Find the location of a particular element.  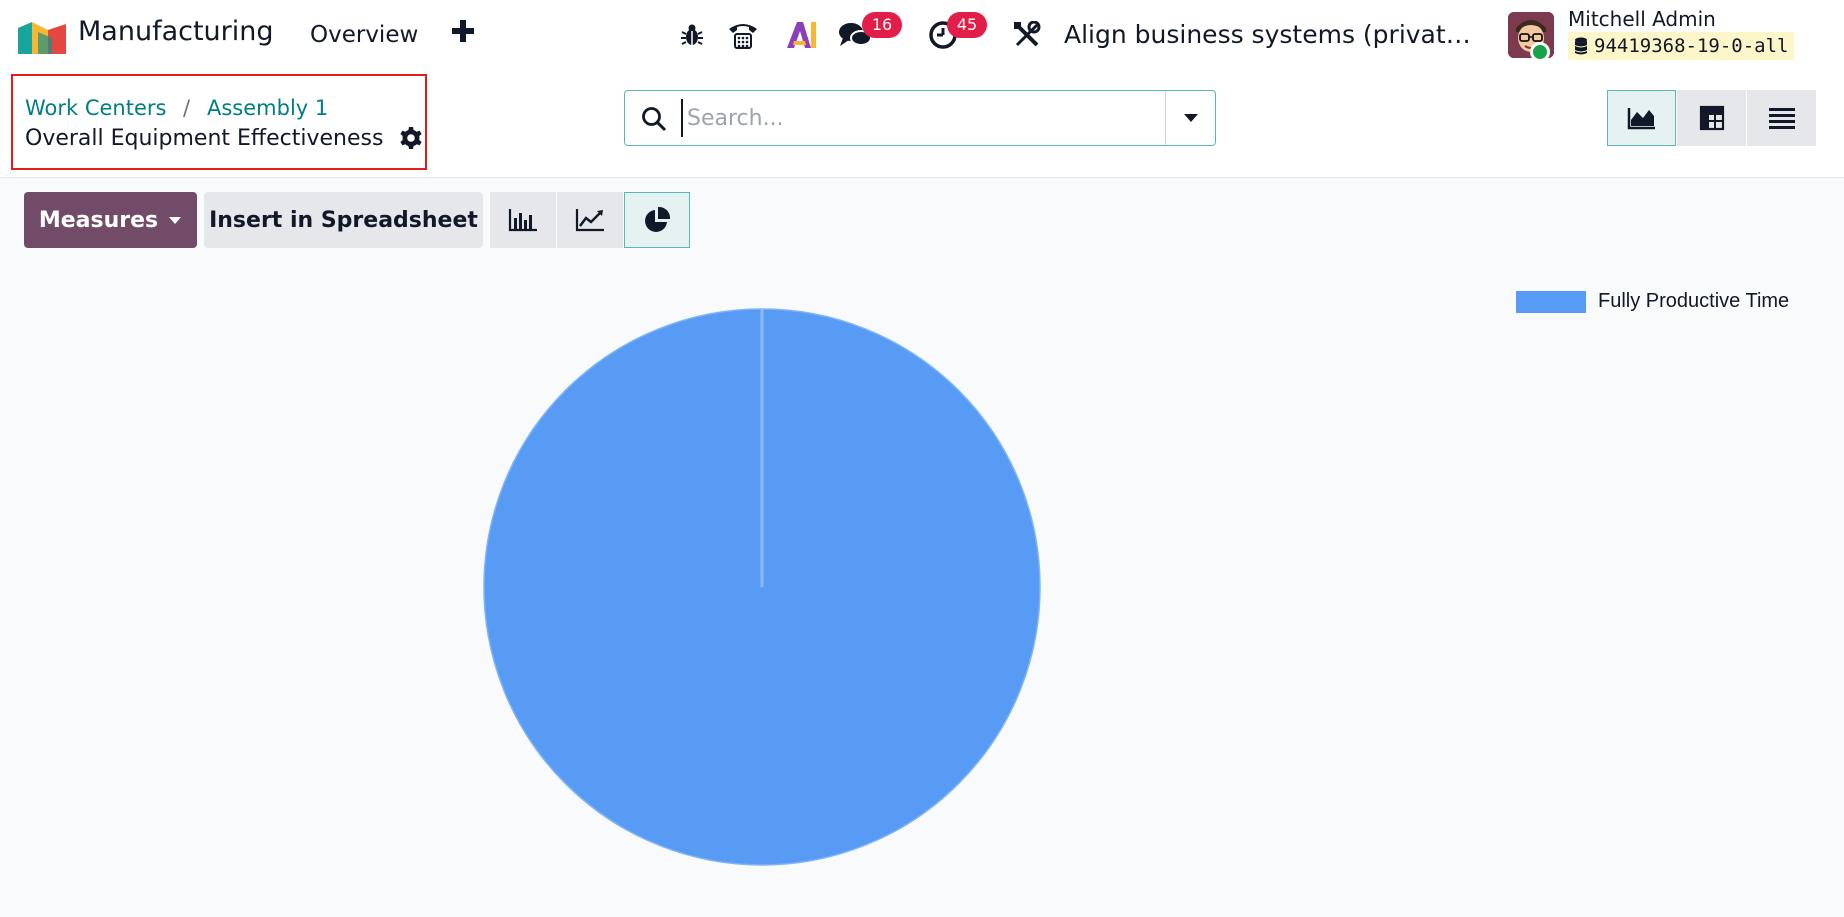

chat-count-badge: 16 is located at coordinates (882, 25).